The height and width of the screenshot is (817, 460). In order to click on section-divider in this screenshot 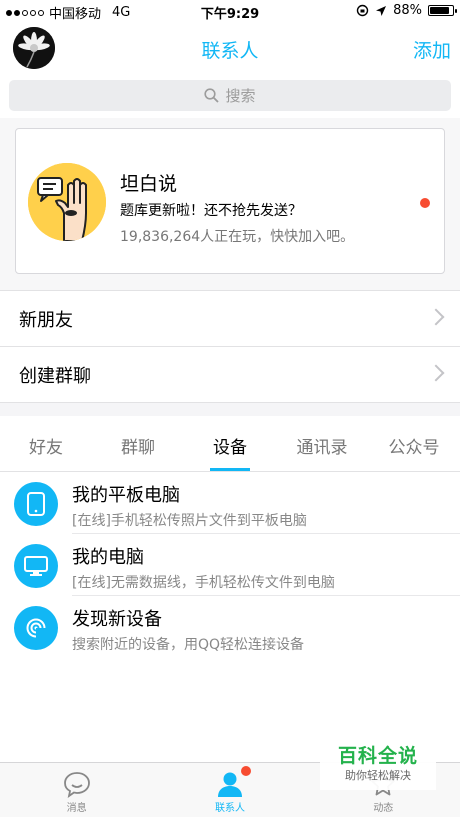, I will do `click(230, 409)`.